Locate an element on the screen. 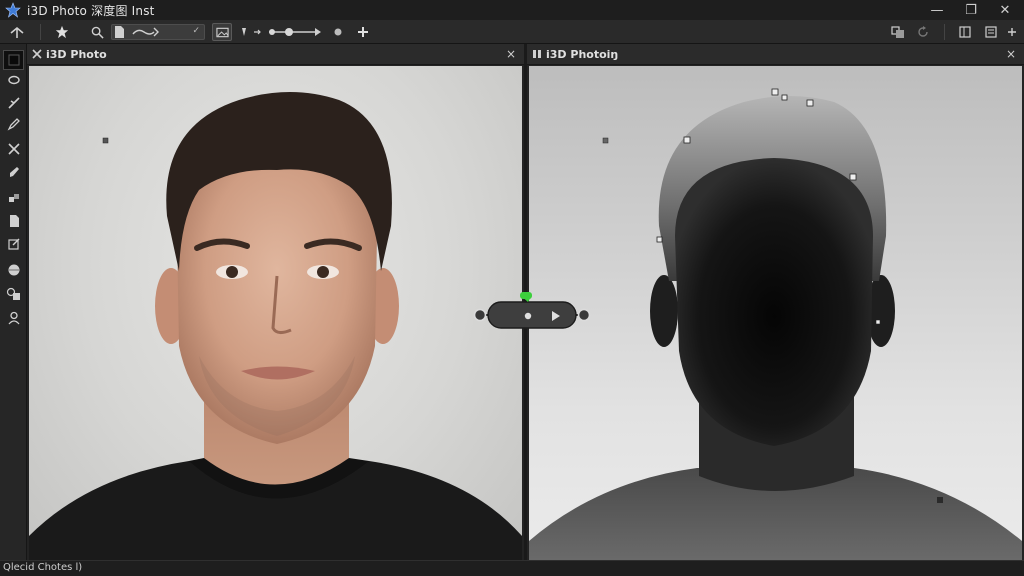 This screenshot has height=576, width=1024. keyframe-button is located at coordinates (338, 32).